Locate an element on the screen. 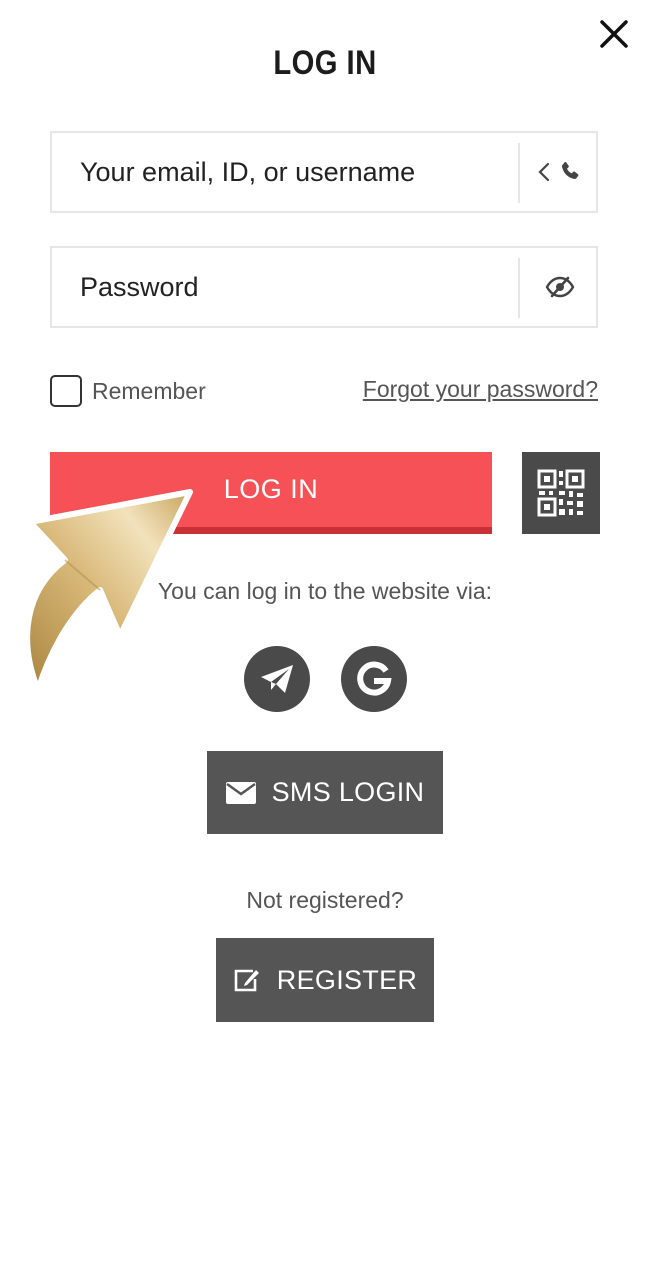 The image size is (650, 1280). checkbox-box is located at coordinates (66, 391).